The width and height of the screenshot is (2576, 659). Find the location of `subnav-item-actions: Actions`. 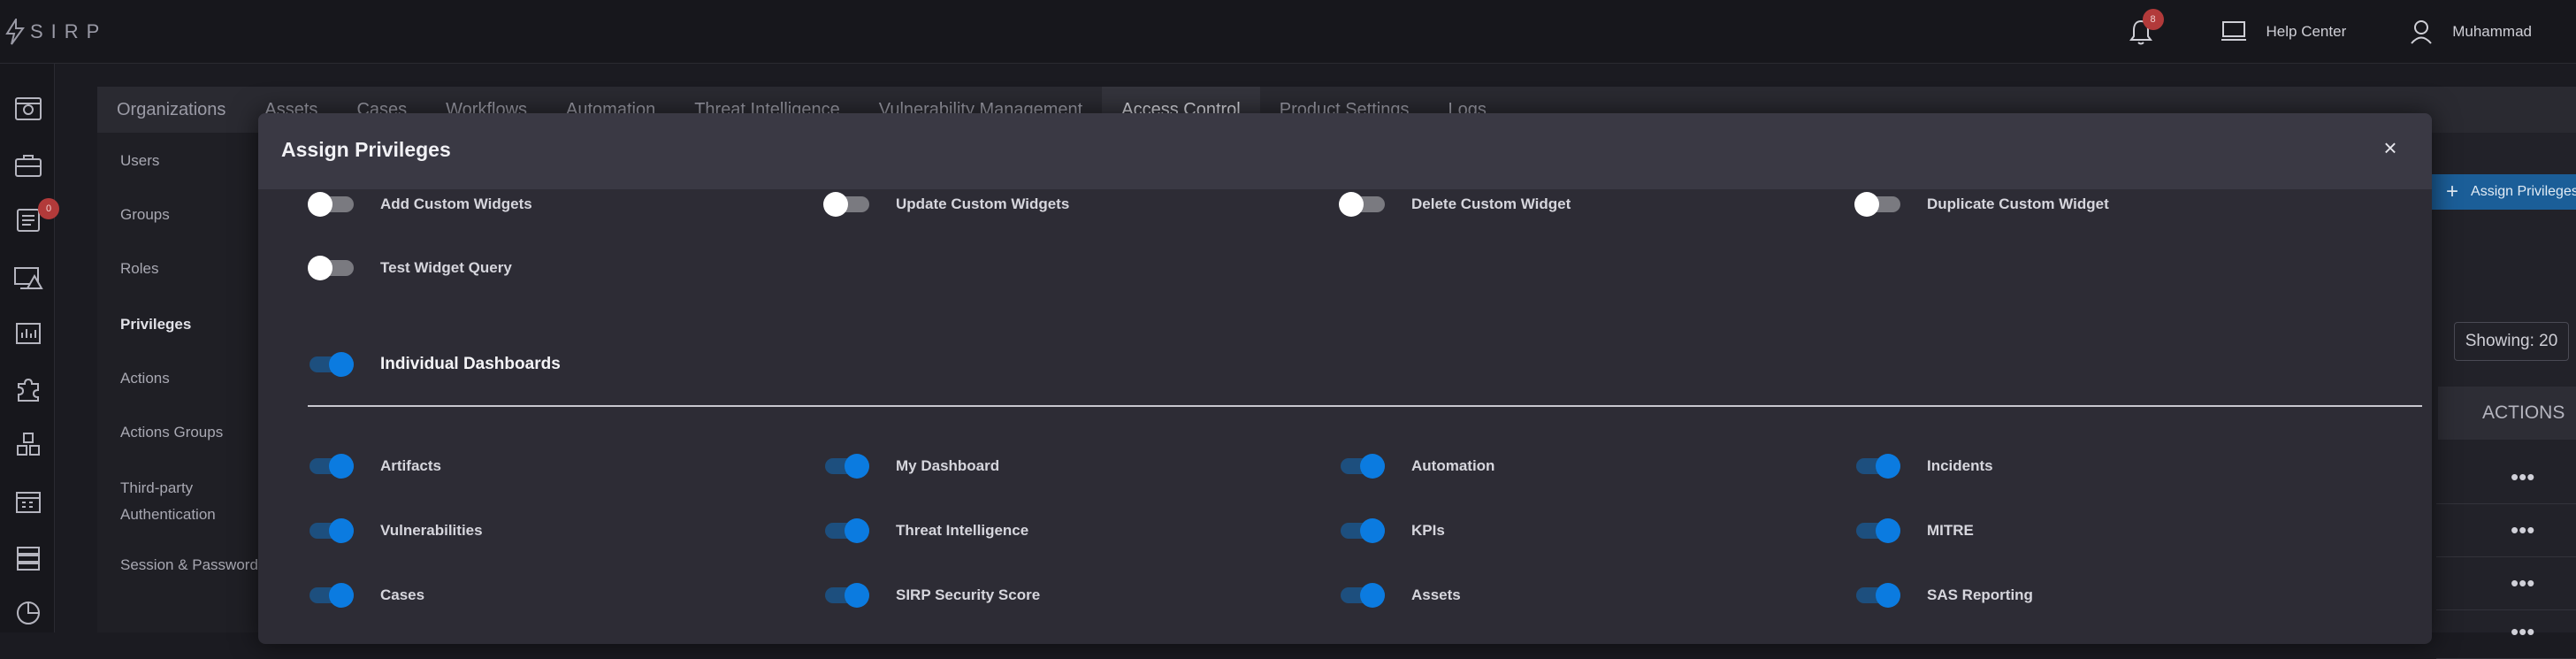

subnav-item-actions: Actions is located at coordinates (145, 378).